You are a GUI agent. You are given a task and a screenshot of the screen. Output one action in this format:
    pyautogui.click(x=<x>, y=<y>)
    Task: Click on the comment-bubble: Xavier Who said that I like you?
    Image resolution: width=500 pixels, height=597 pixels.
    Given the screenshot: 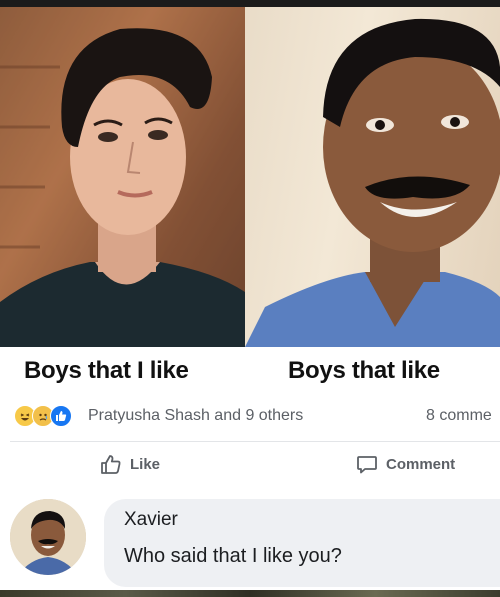 What is the action you would take?
    pyautogui.click(x=302, y=543)
    